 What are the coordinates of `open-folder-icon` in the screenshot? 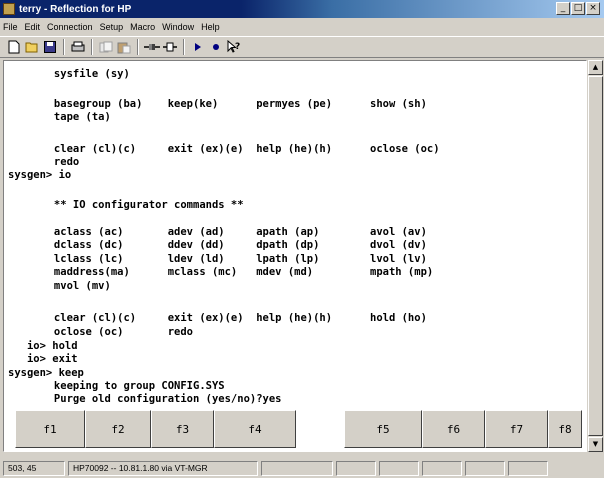 It's located at (32, 47).